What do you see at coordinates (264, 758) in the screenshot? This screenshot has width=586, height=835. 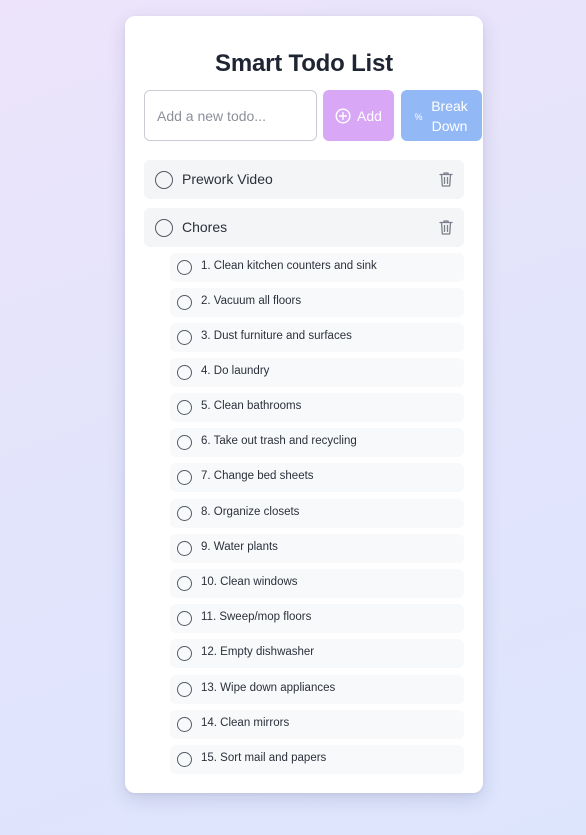 I see `subtask-label: 15. Sort mail and papers` at bounding box center [264, 758].